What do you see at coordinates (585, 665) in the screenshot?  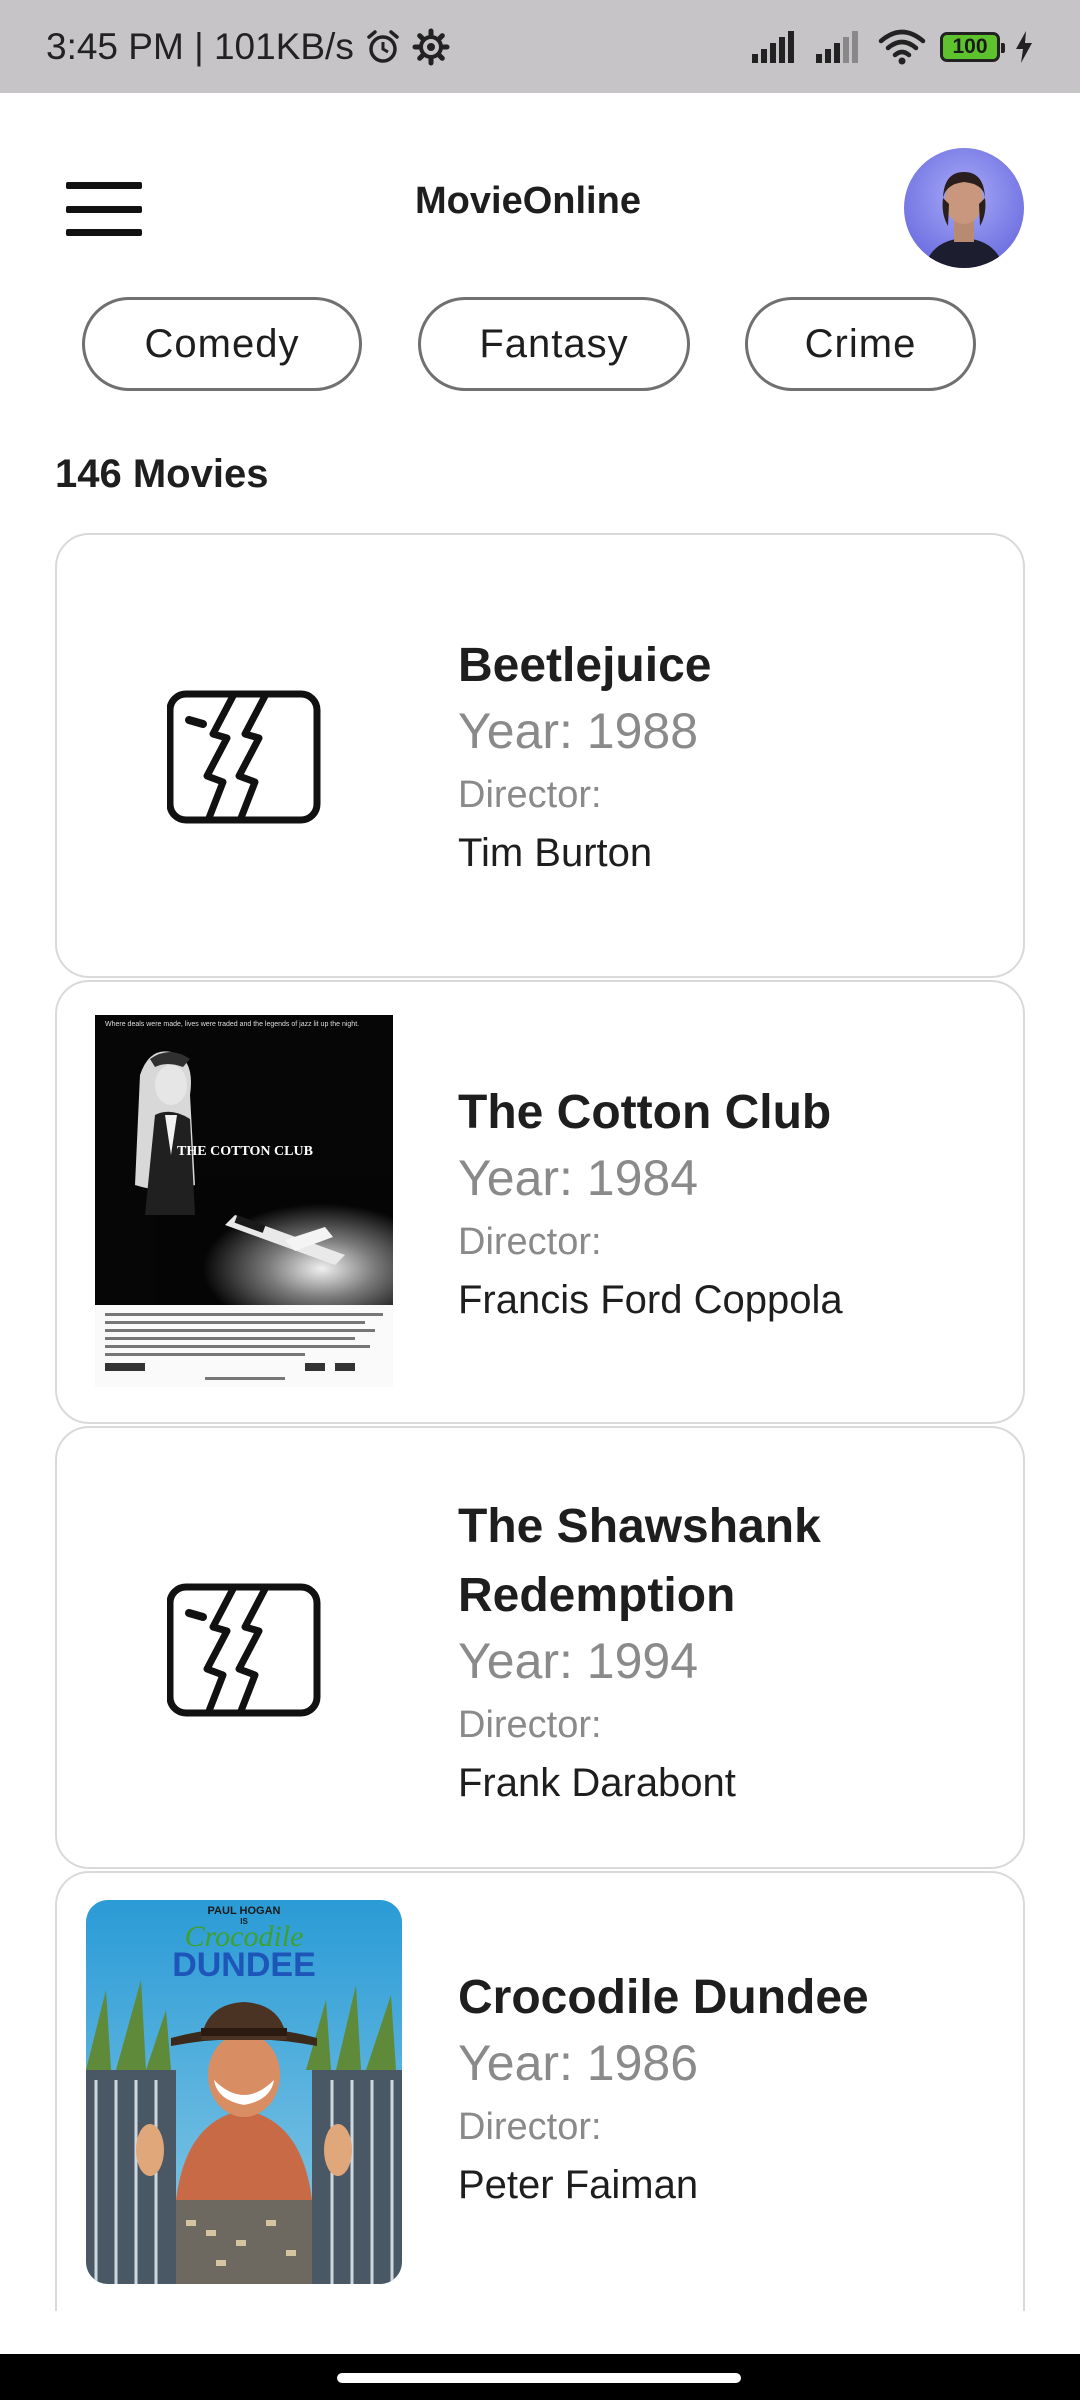 I see `movie-title: Beetlejuice` at bounding box center [585, 665].